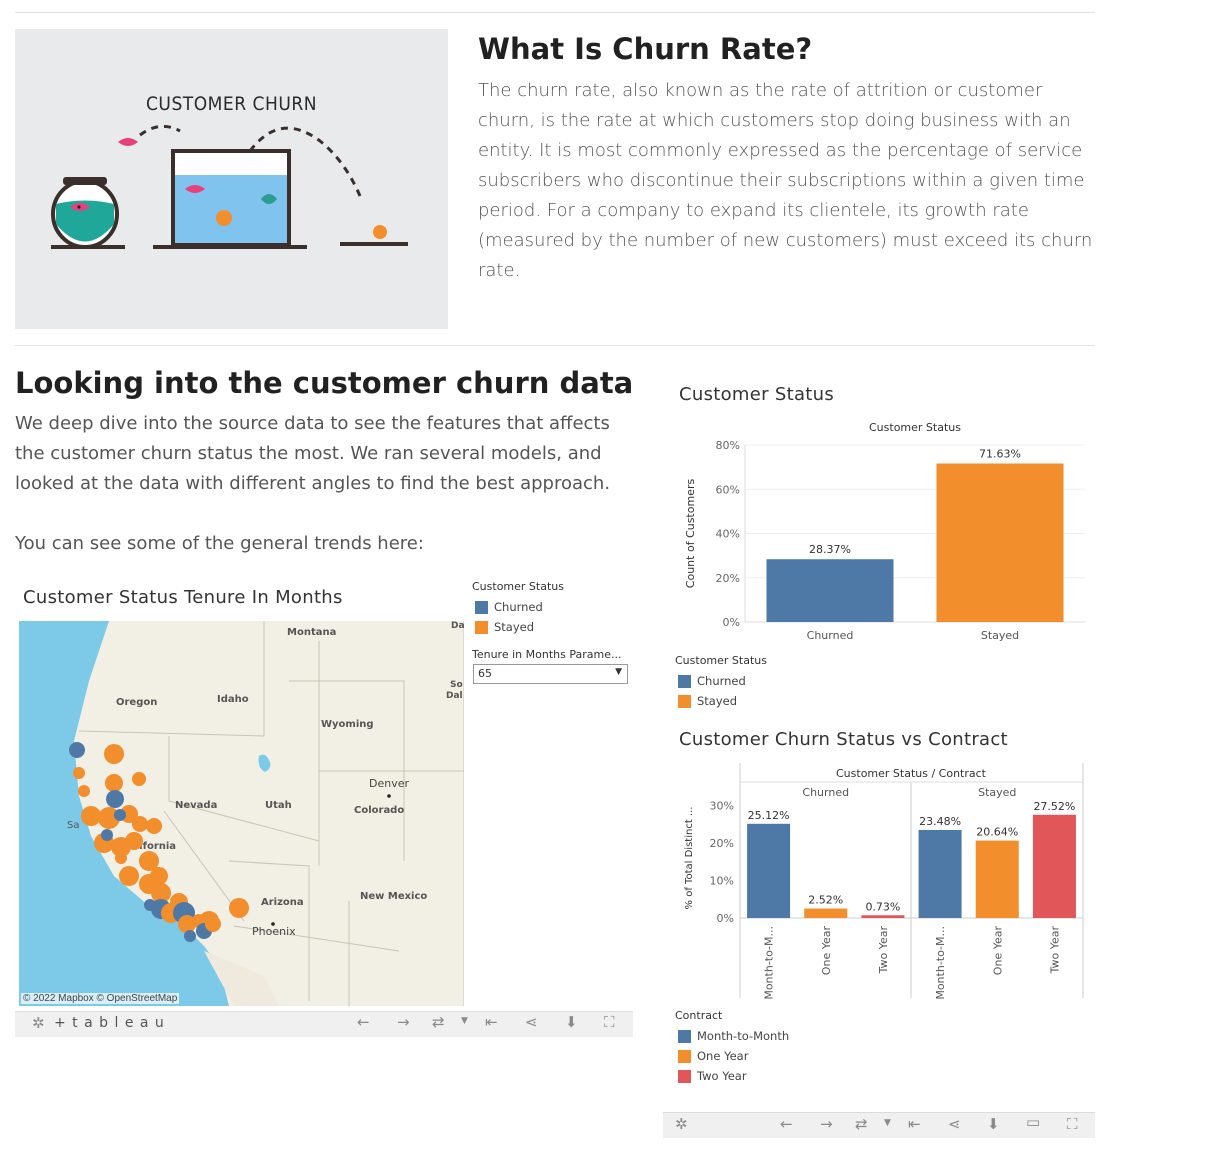 This screenshot has height=1150, width=1229. What do you see at coordinates (997, 832) in the screenshot?
I see `data-label: 20.64%` at bounding box center [997, 832].